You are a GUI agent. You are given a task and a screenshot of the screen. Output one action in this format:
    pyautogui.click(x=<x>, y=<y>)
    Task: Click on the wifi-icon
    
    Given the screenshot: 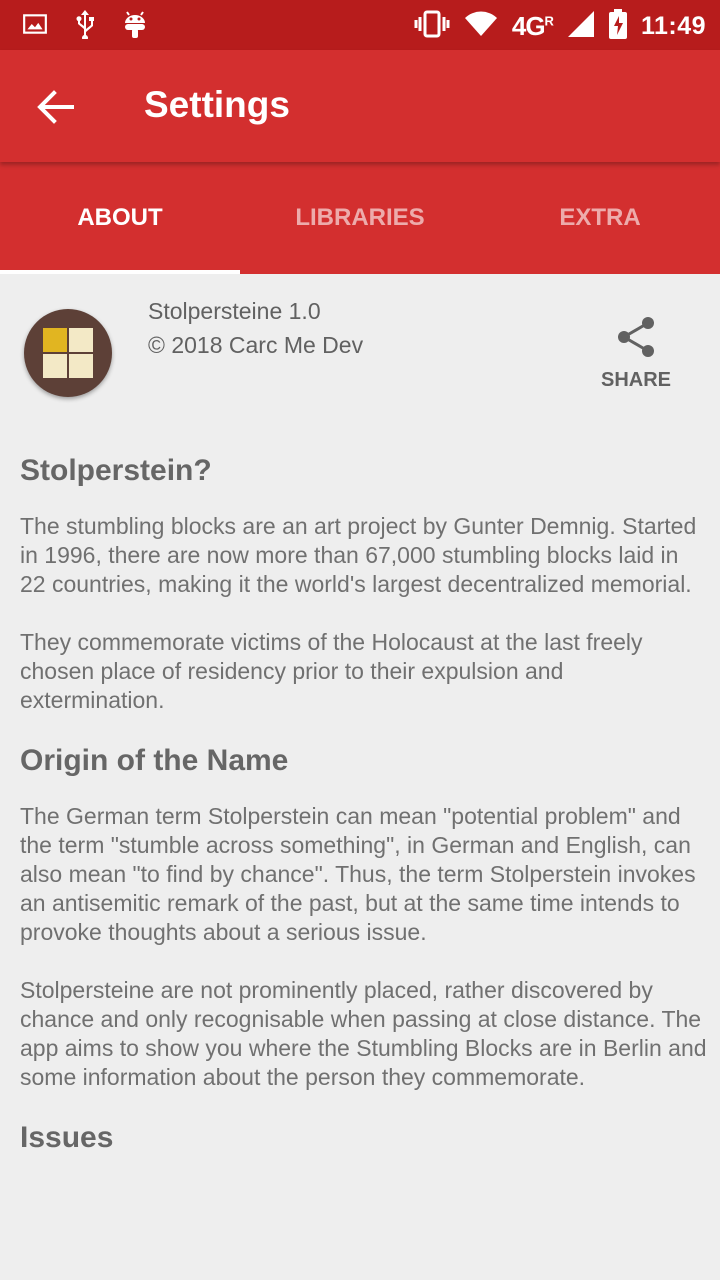 What is the action you would take?
    pyautogui.click(x=481, y=26)
    